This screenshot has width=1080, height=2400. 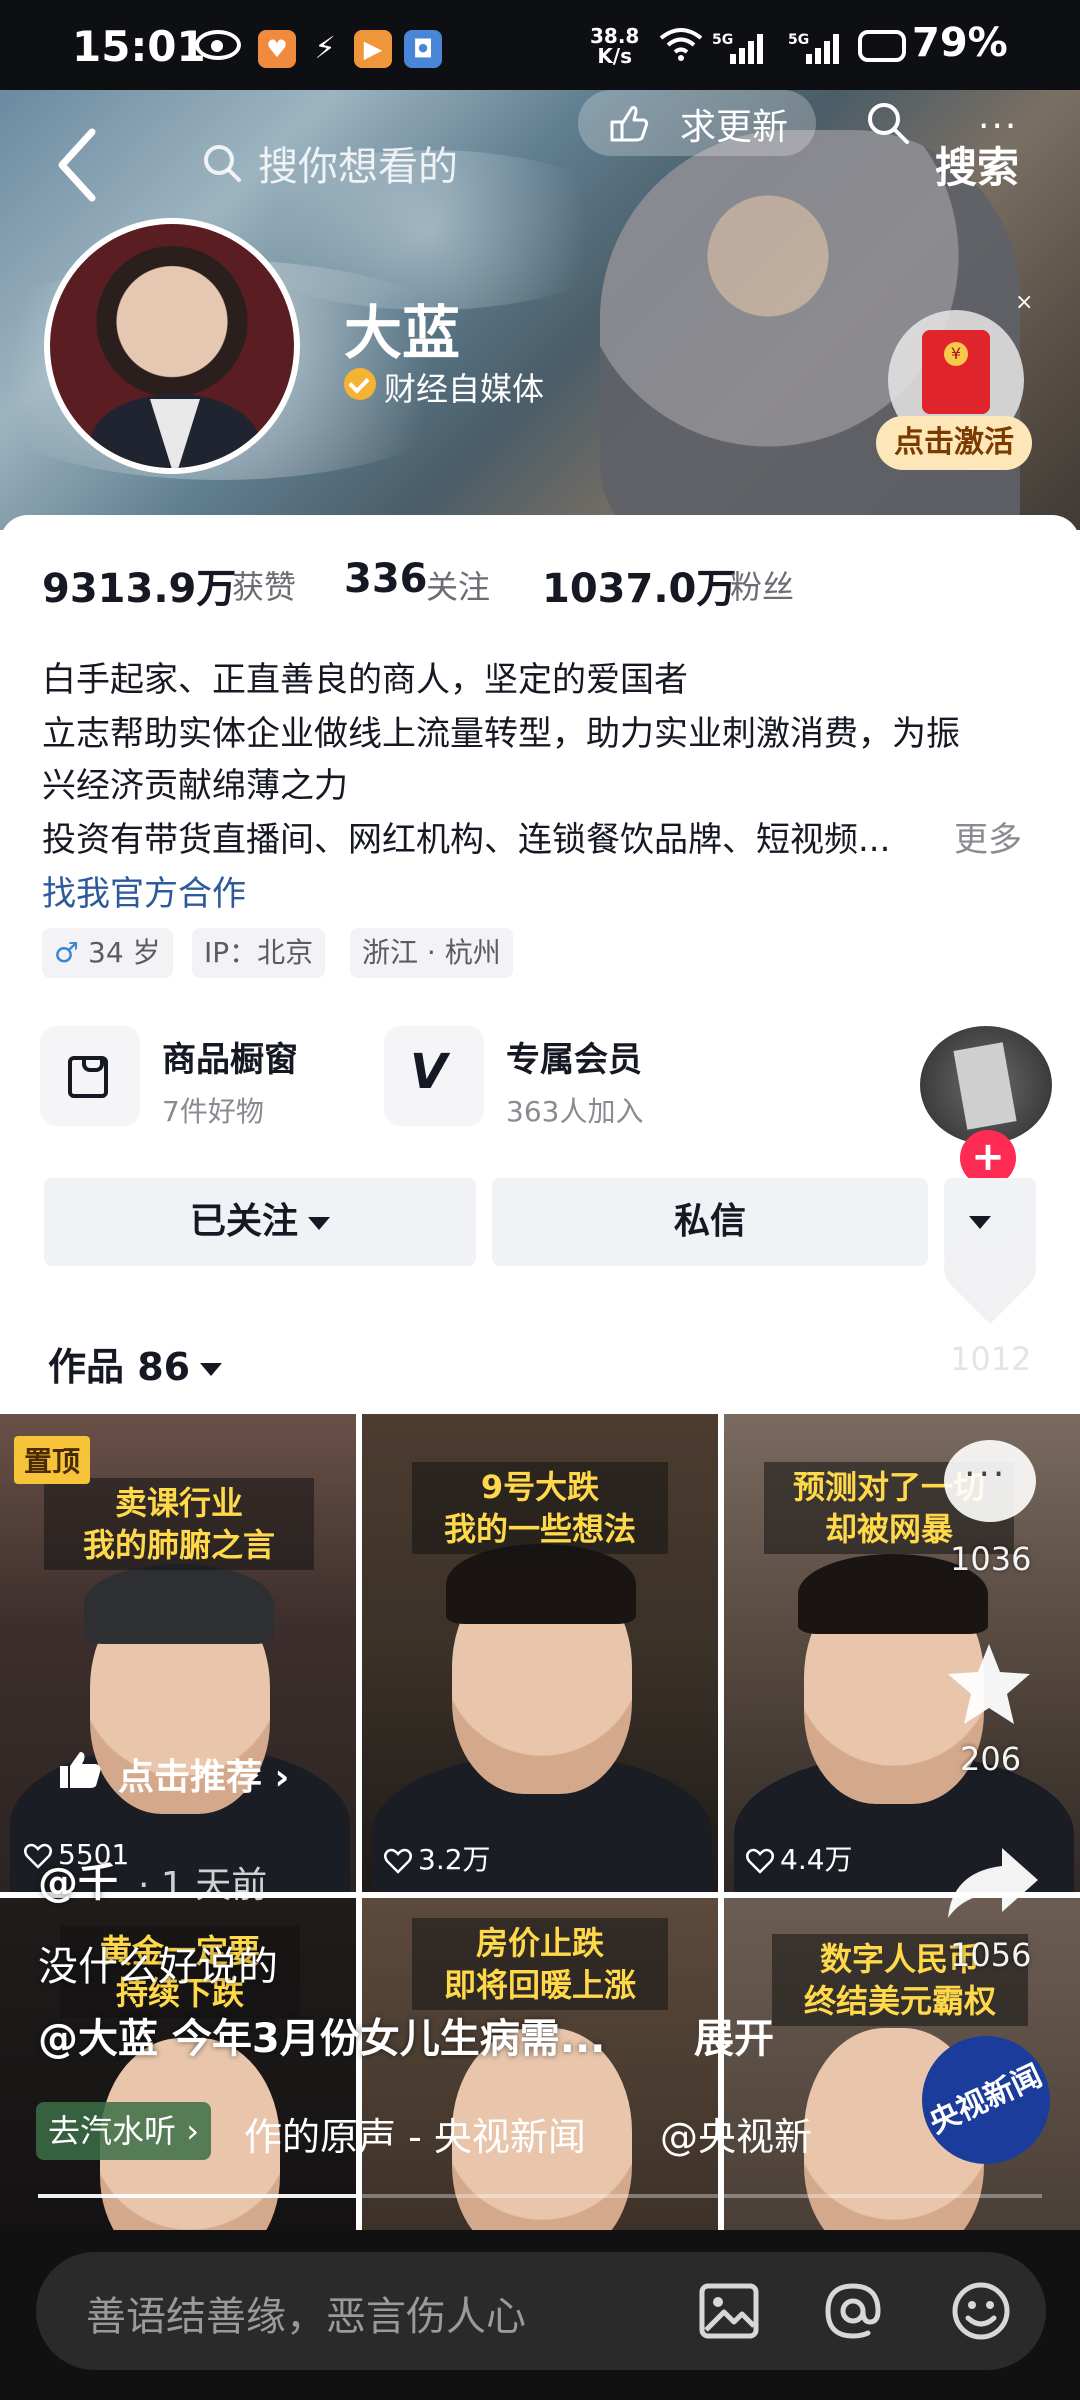 What do you see at coordinates (158, 1967) in the screenshot?
I see `comment-text: 没什么好说的` at bounding box center [158, 1967].